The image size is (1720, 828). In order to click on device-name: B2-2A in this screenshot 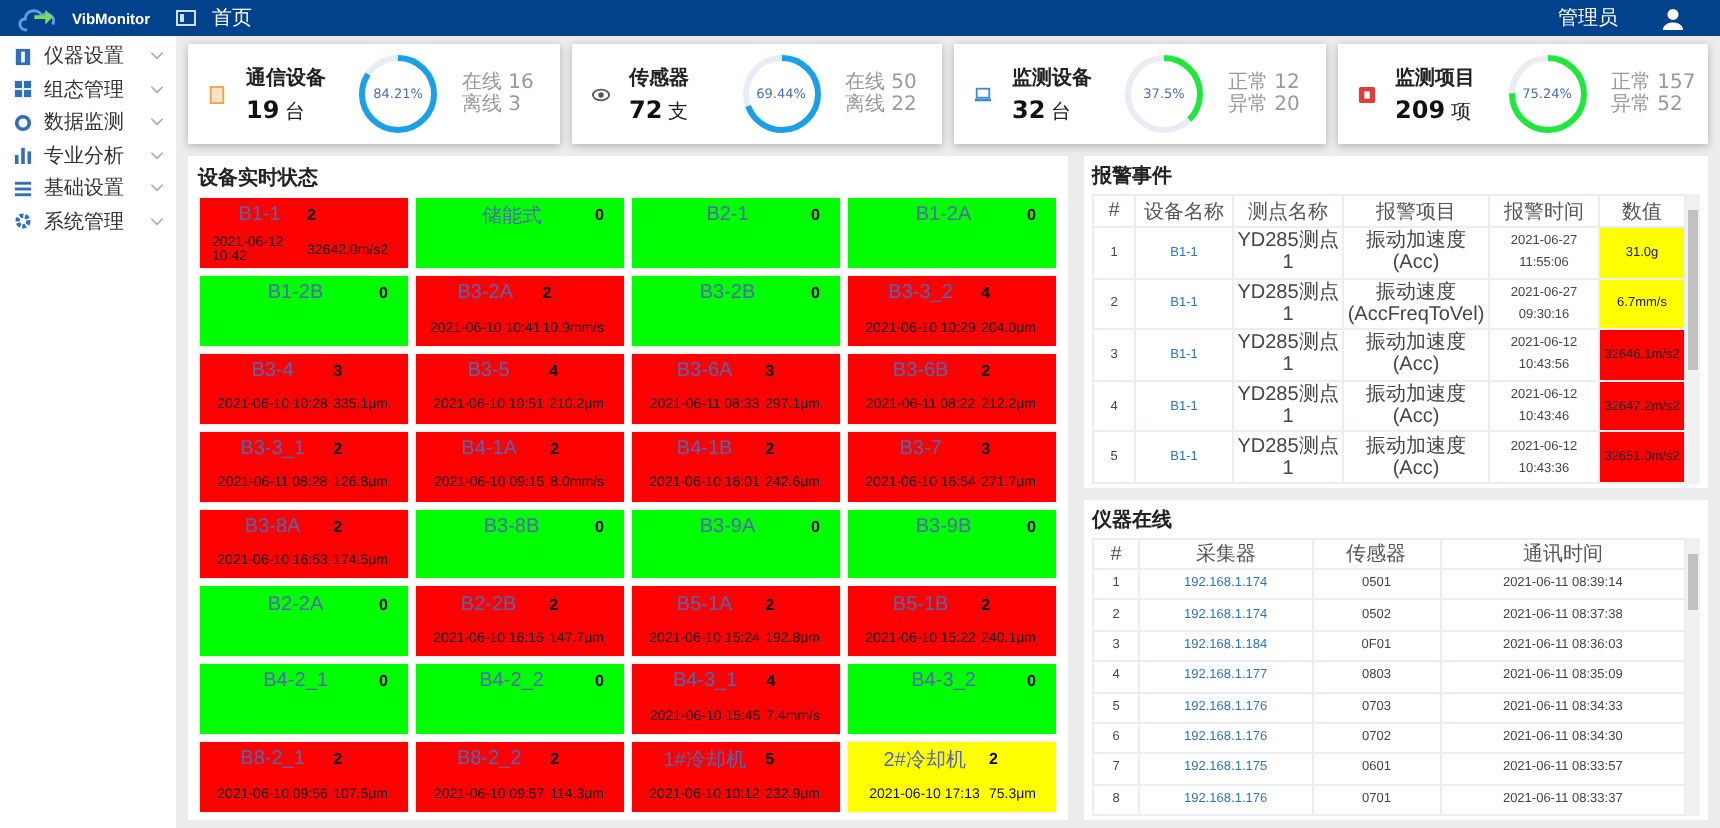, I will do `click(295, 604)`.